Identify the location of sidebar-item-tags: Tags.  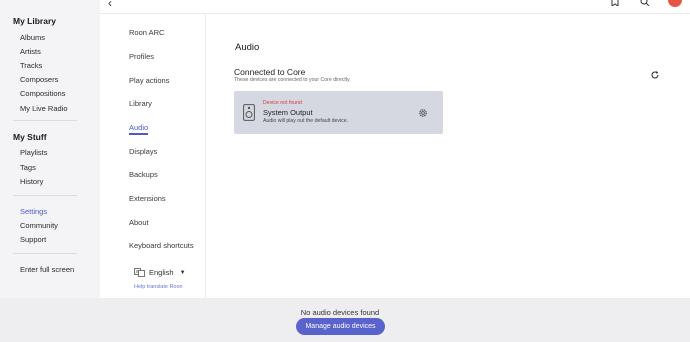
(28, 167).